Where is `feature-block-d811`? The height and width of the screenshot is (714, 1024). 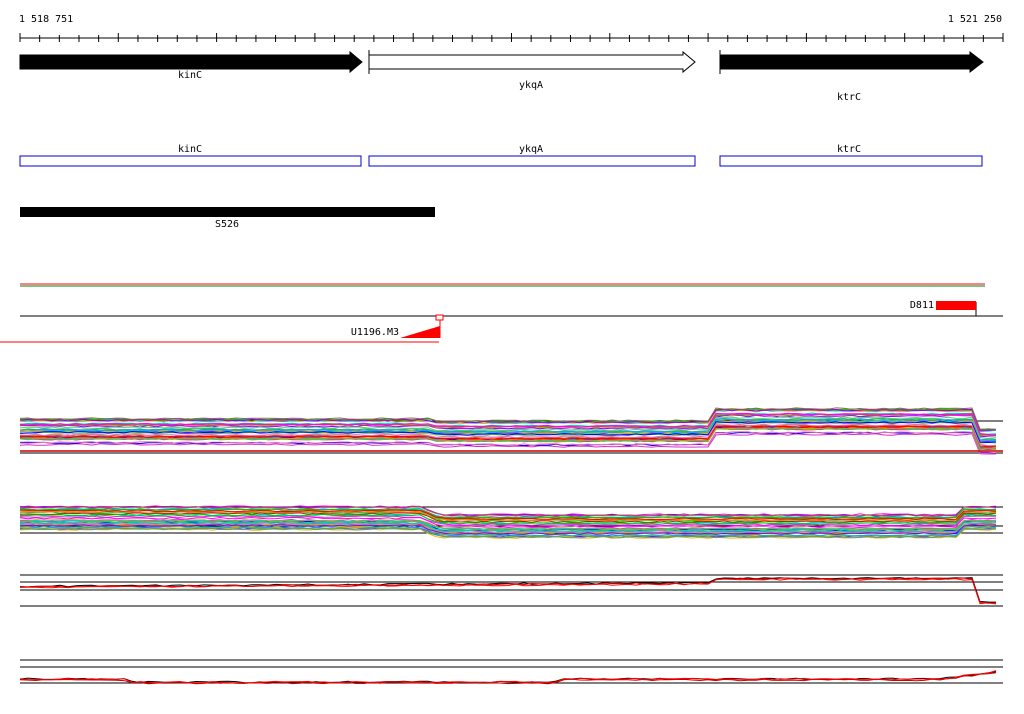
feature-block-d811 is located at coordinates (956, 305).